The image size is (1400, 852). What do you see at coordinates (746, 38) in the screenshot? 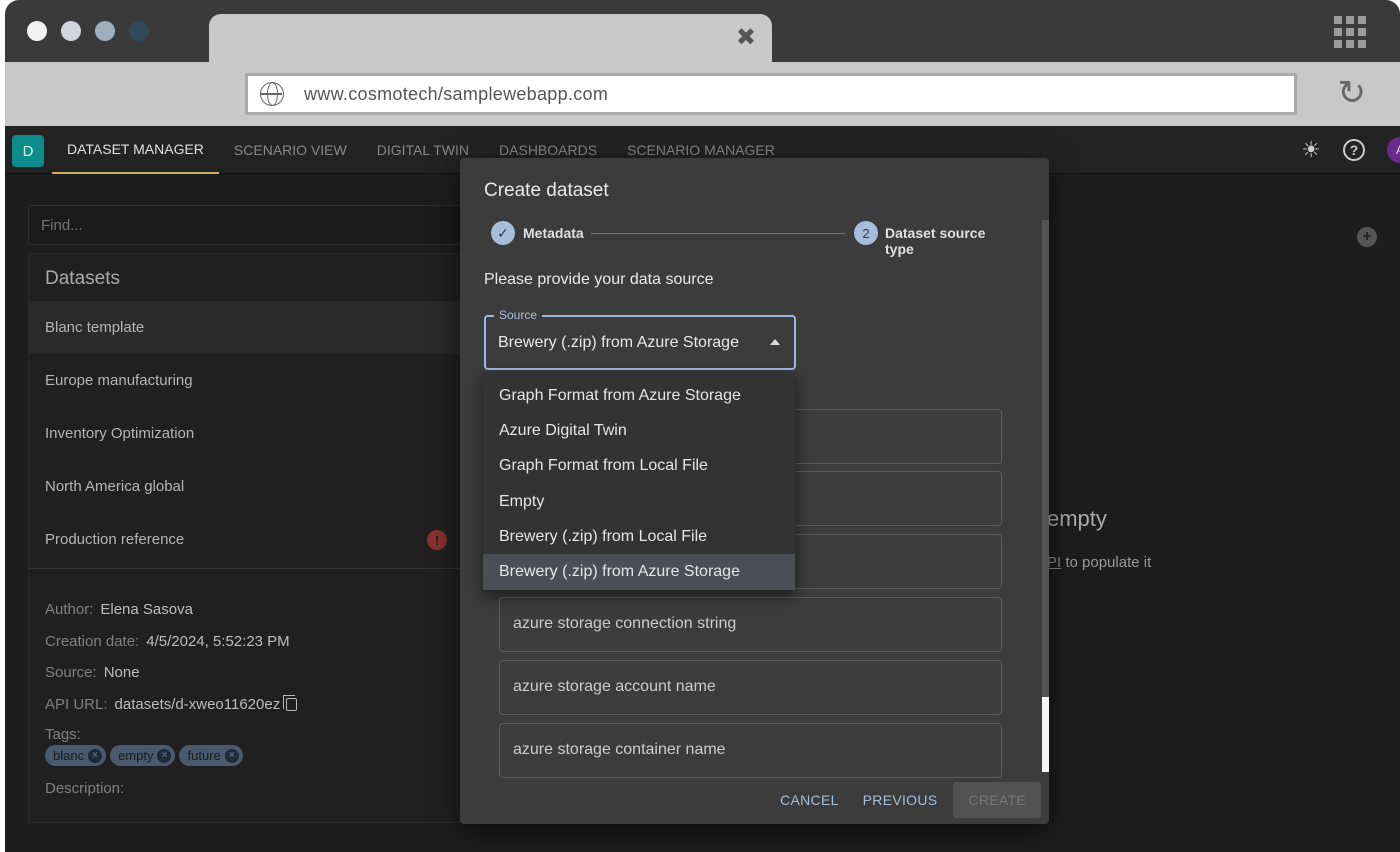
I see `close-icon: ✖` at bounding box center [746, 38].